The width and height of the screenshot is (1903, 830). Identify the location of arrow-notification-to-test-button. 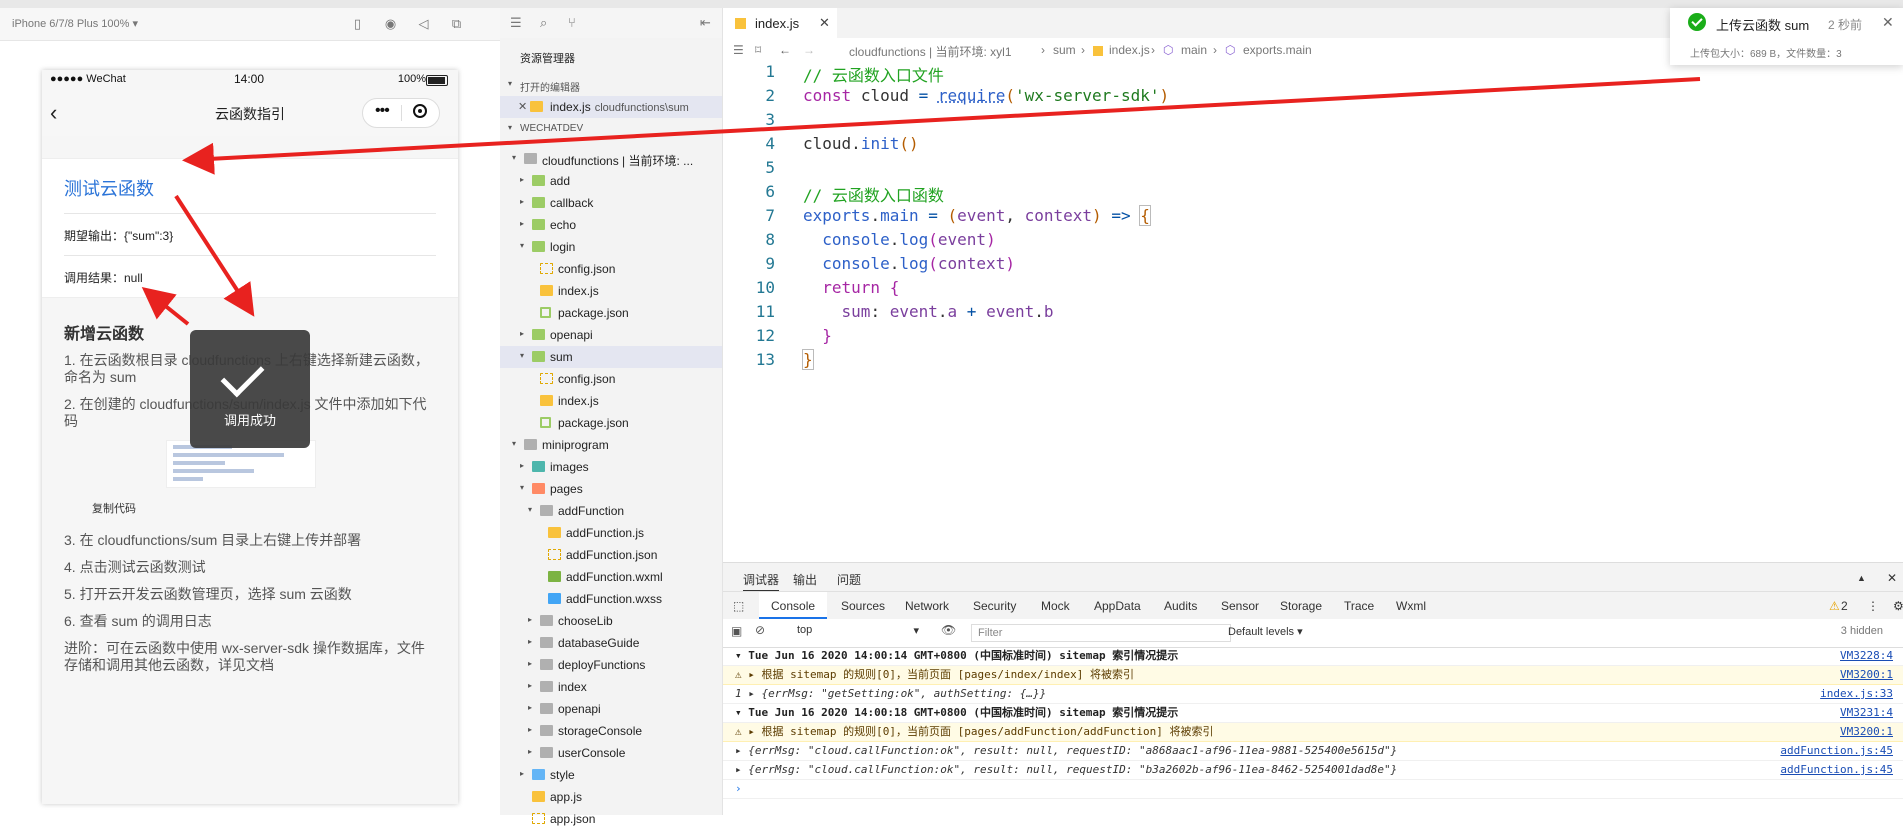
(941, 126).